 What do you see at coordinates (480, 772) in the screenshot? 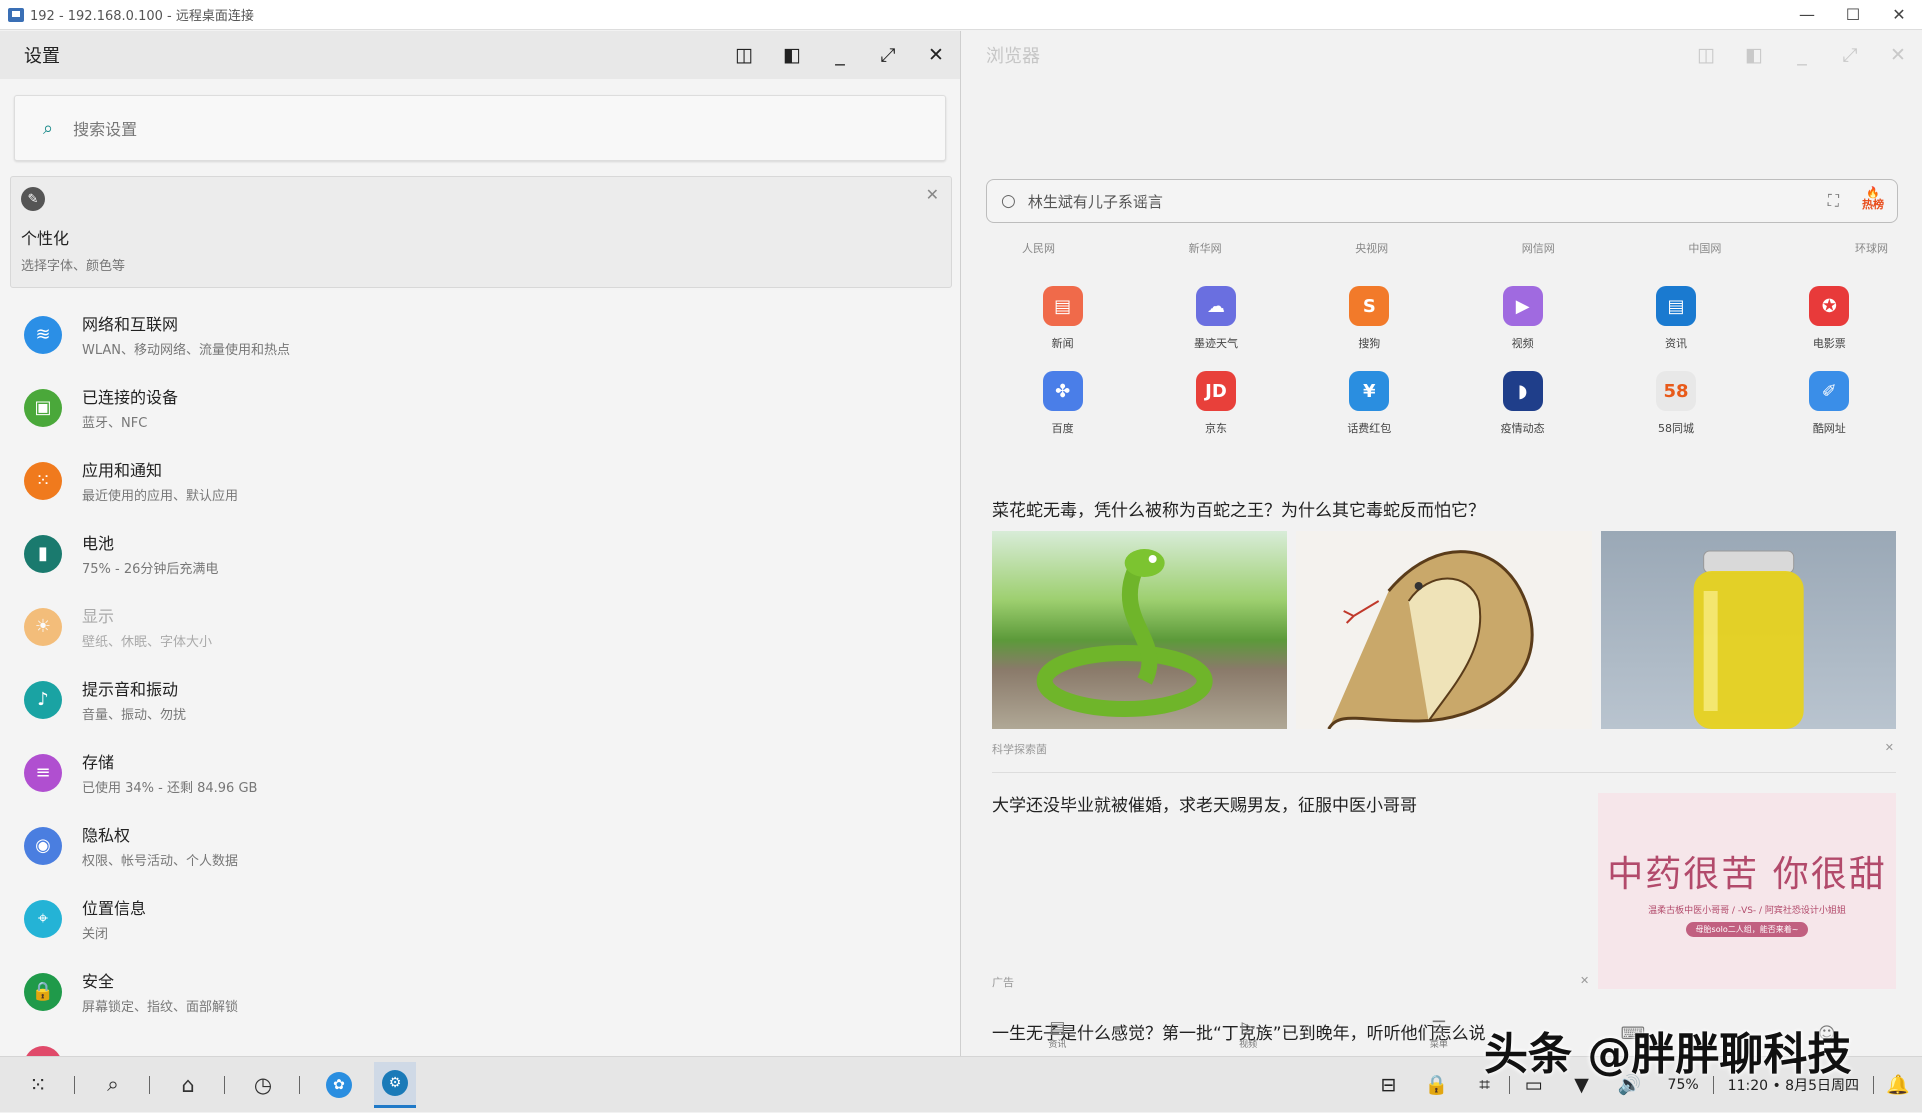
I see `settings-item: ≡ 存储 已使用 34% - 还剩 84.96 GB` at bounding box center [480, 772].